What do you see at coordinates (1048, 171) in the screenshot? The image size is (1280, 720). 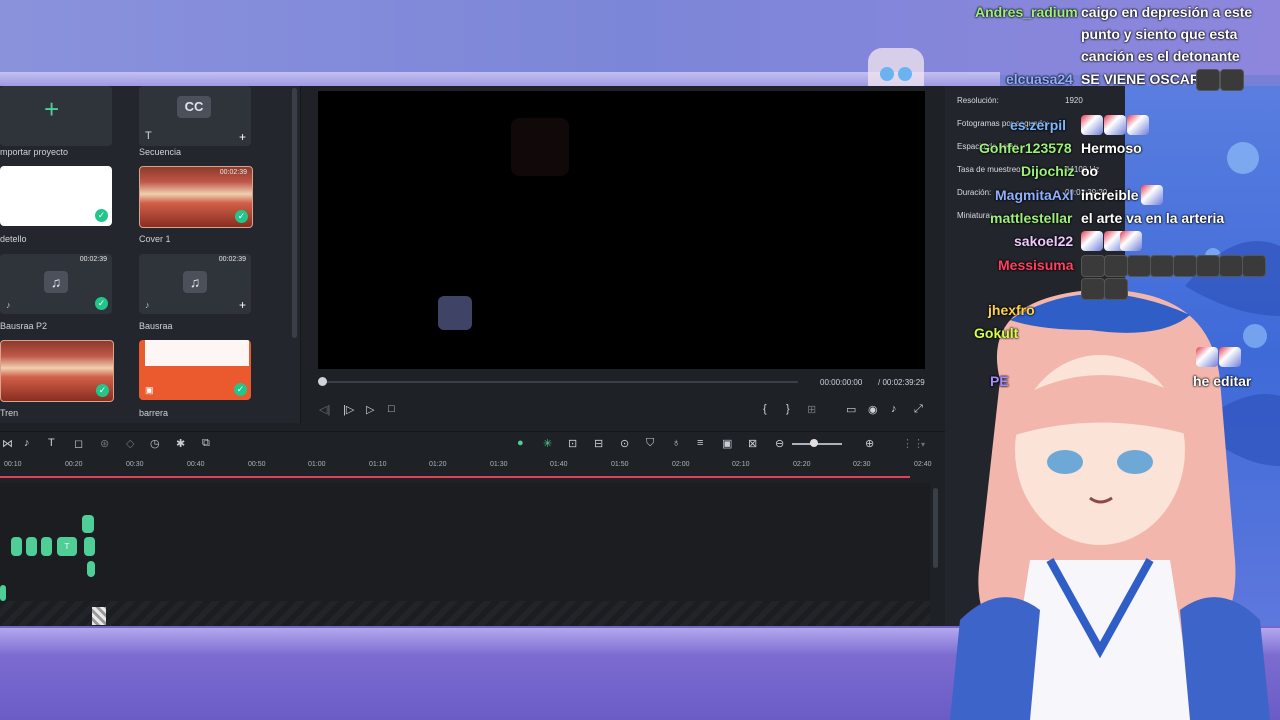 I see `chat-username: Dijochiz` at bounding box center [1048, 171].